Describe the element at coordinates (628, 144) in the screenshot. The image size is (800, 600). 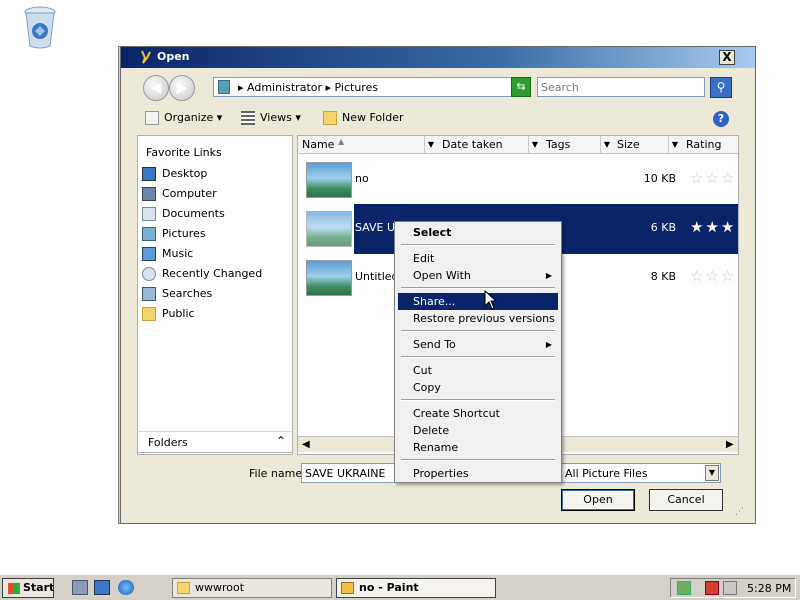
I see `column-header-size: Size` at that location.